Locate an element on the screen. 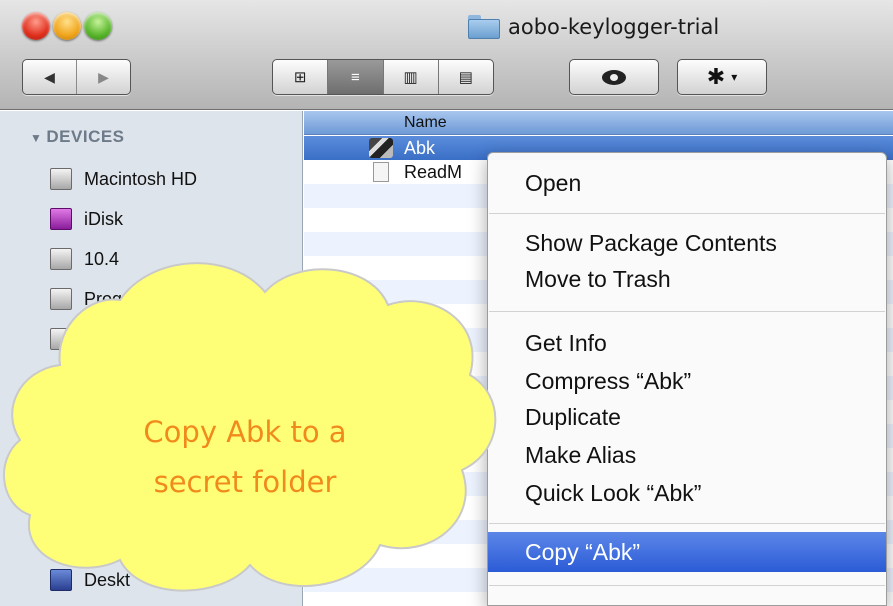 The image size is (893, 606). sidebar-item-label: Program is located at coordinates (119, 298).